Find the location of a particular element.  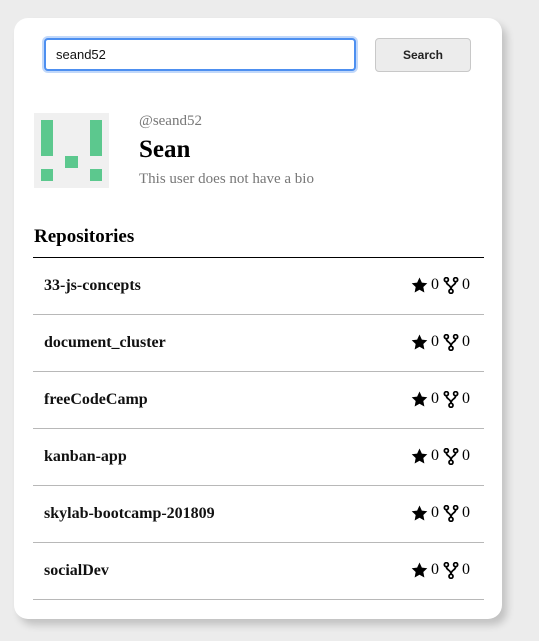

repositories-heading: Repositories is located at coordinates (84, 236).